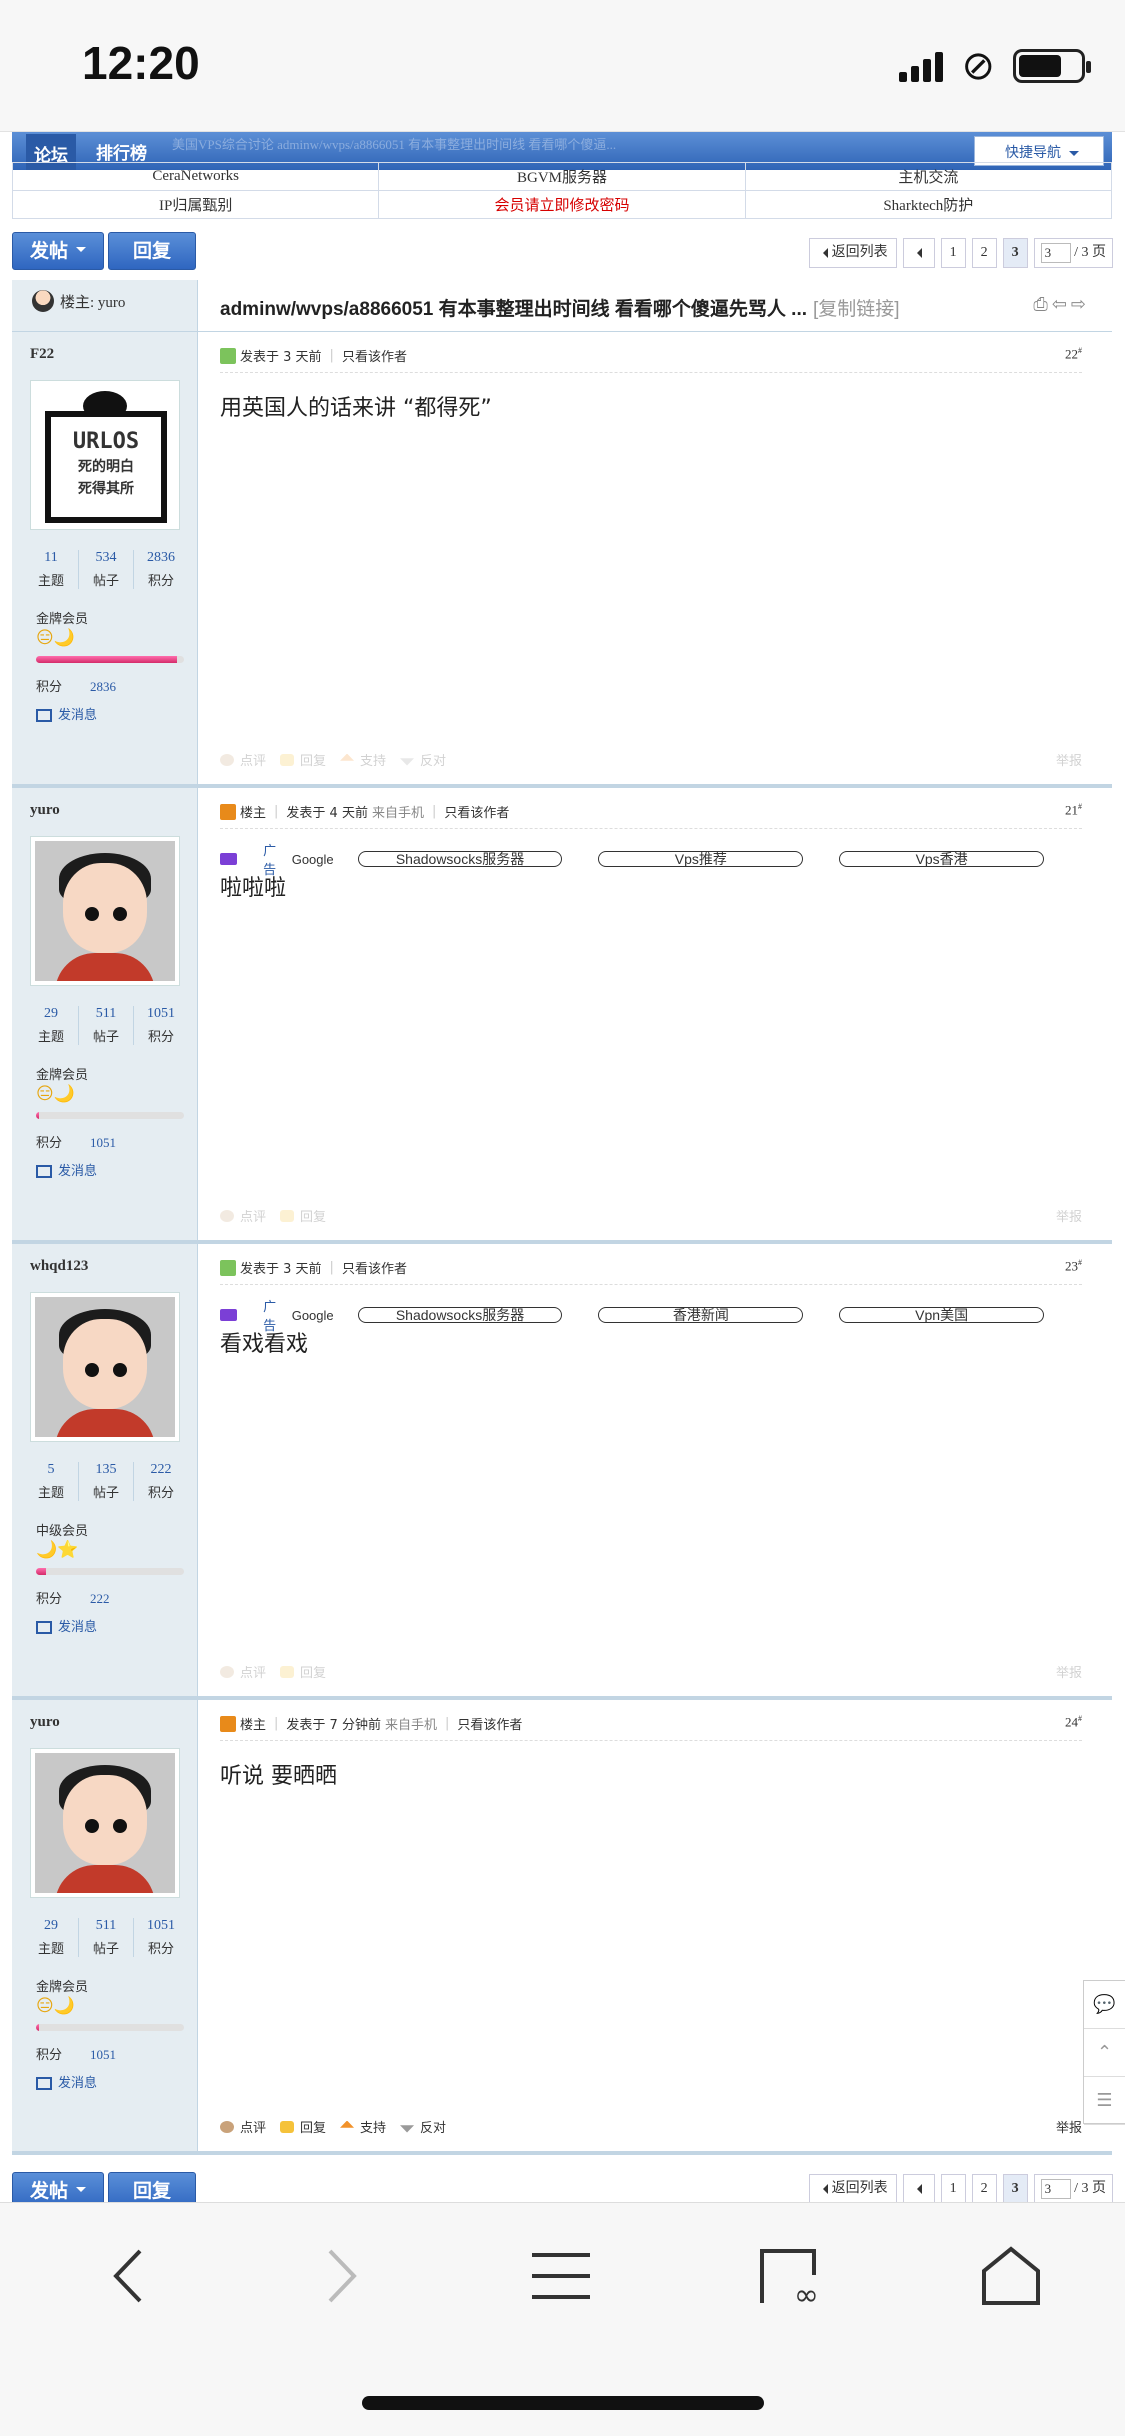 This screenshot has width=1125, height=2436. Describe the element at coordinates (313, 1267) in the screenshot. I see `post-meta: 发表于 3 天前 | 只看该作者` at that location.